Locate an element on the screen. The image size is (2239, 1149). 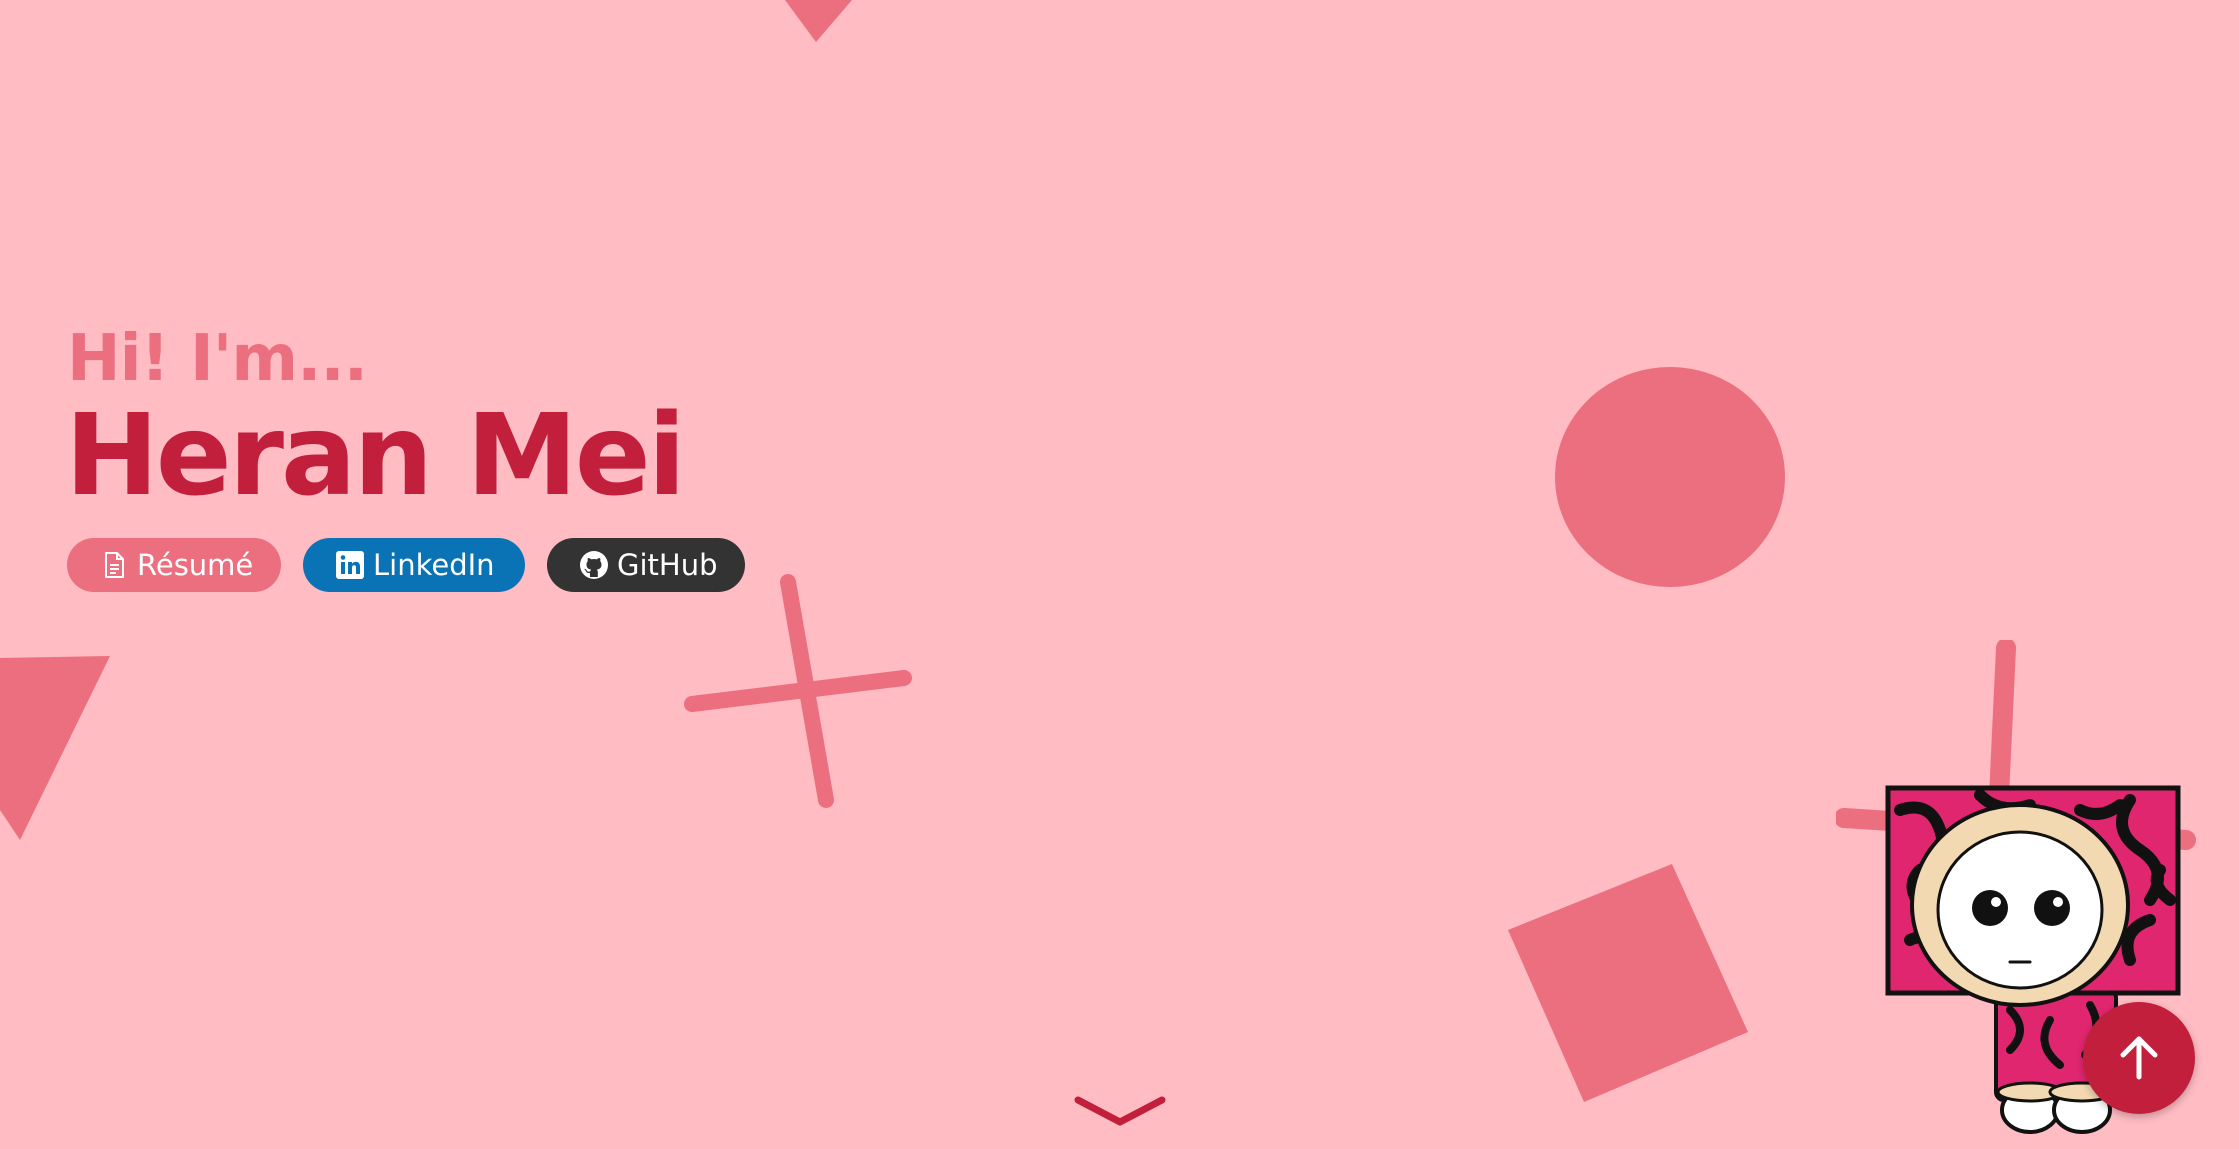
document-icon is located at coordinates (114, 565).